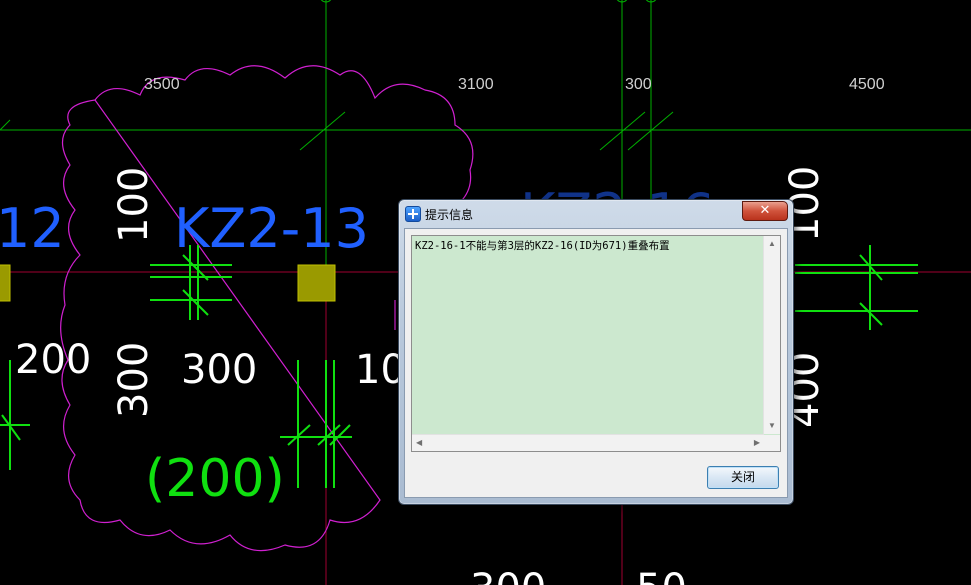 The height and width of the screenshot is (585, 971). I want to click on horizontal-scrollbar: ◀ ▶, so click(588, 442).